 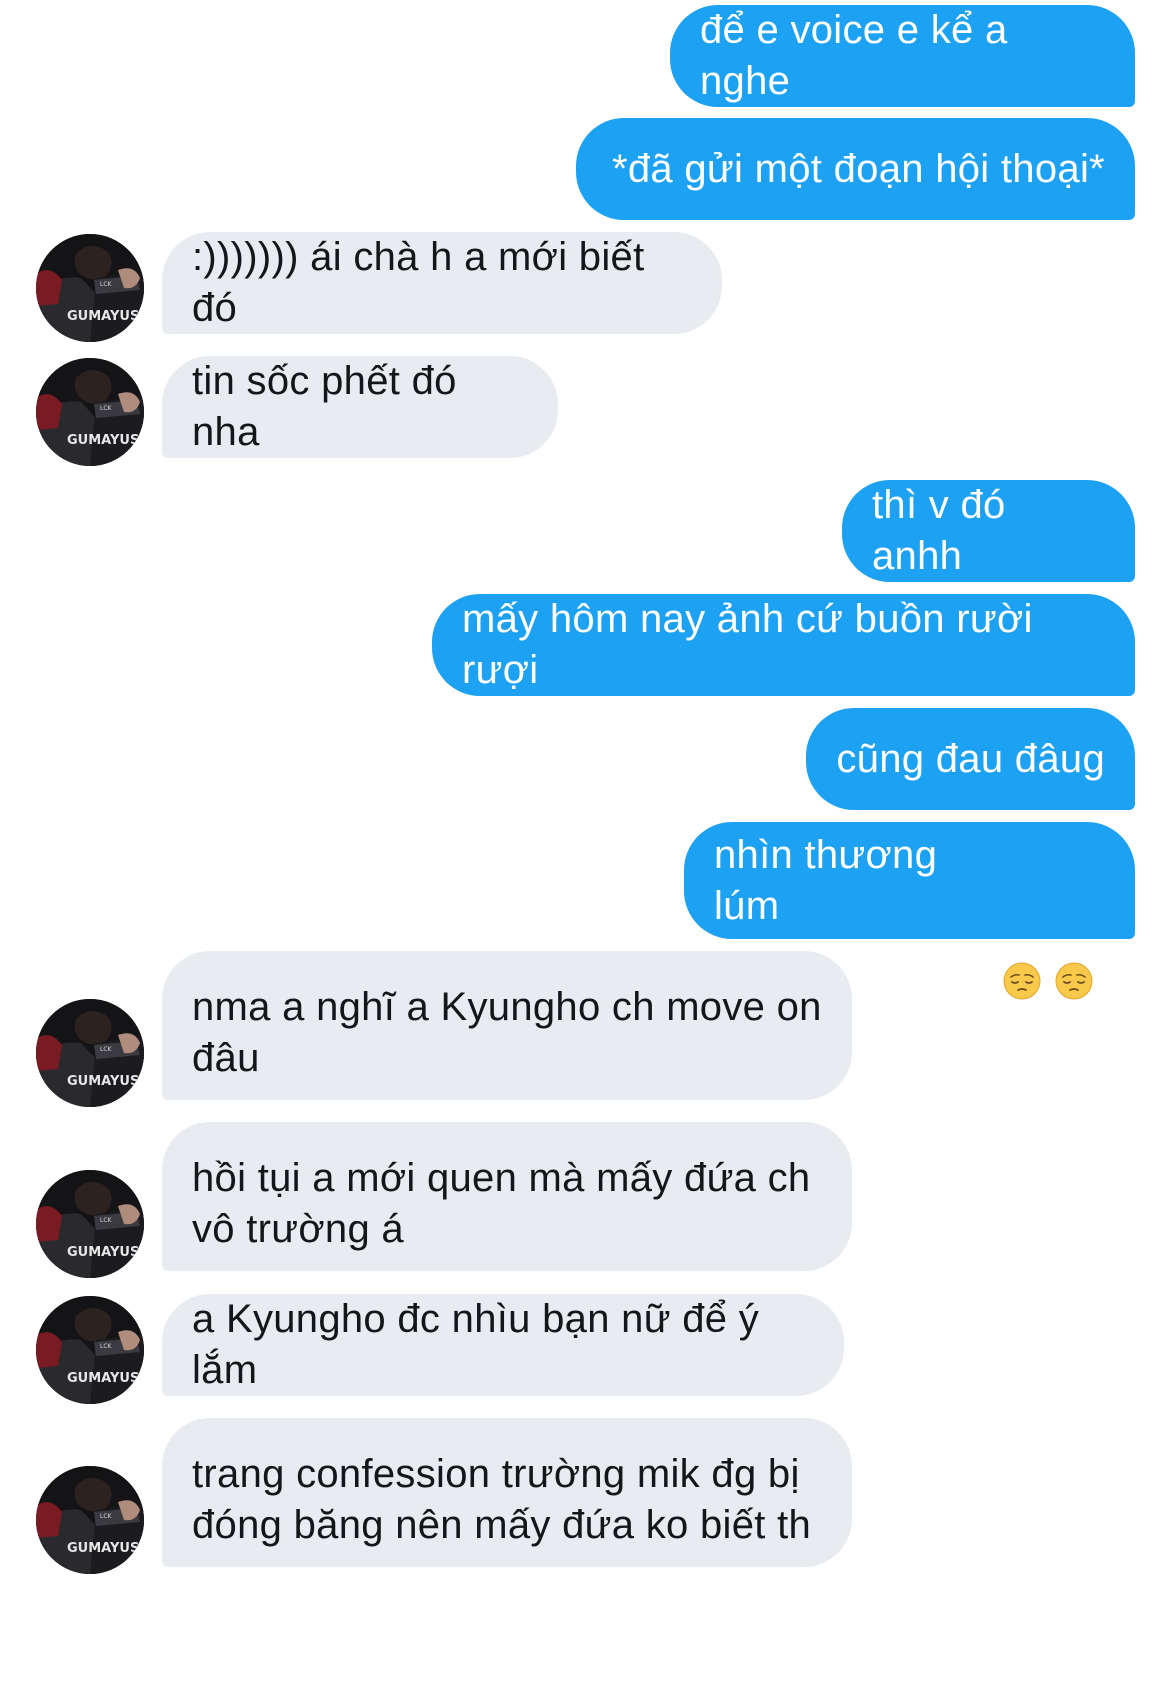 I want to click on sent-message-row: thì v đó anhh, so click(x=585, y=531).